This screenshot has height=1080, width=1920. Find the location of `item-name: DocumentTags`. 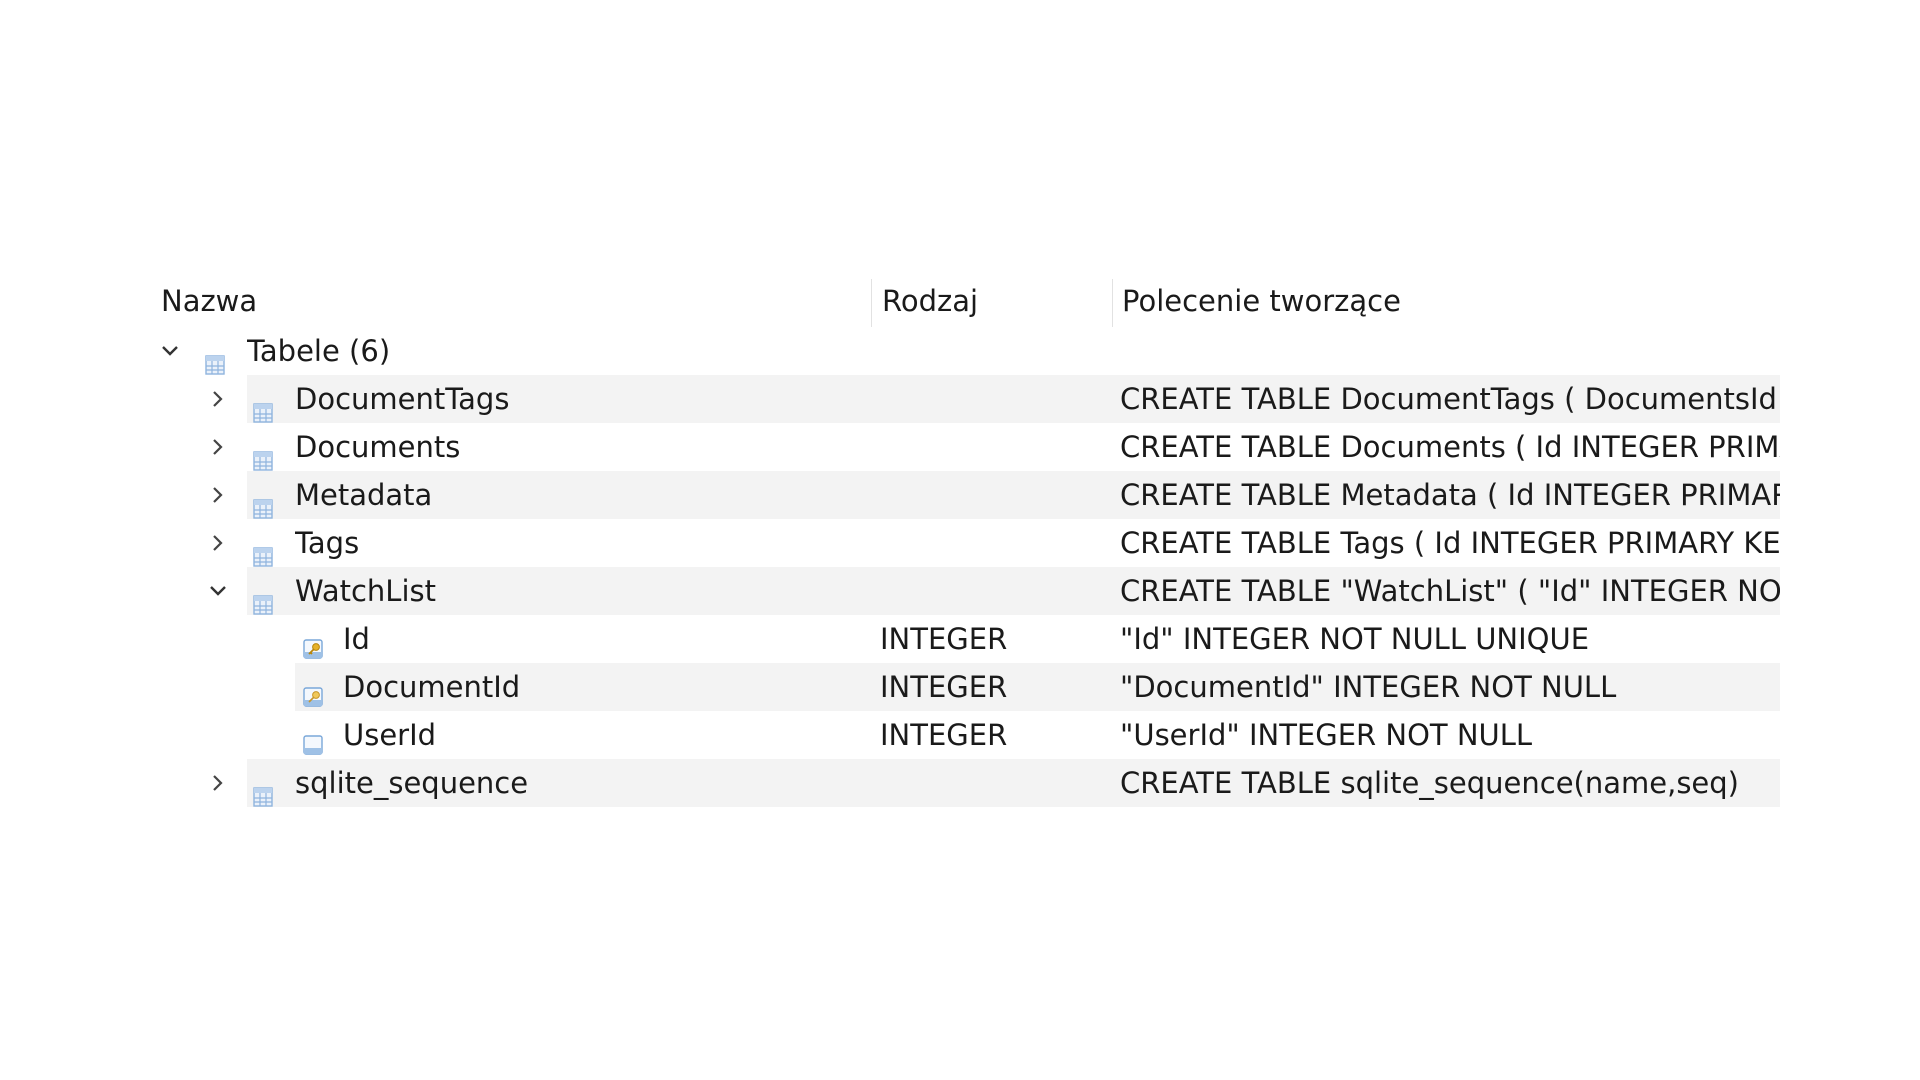

item-name: DocumentTags is located at coordinates (402, 399).